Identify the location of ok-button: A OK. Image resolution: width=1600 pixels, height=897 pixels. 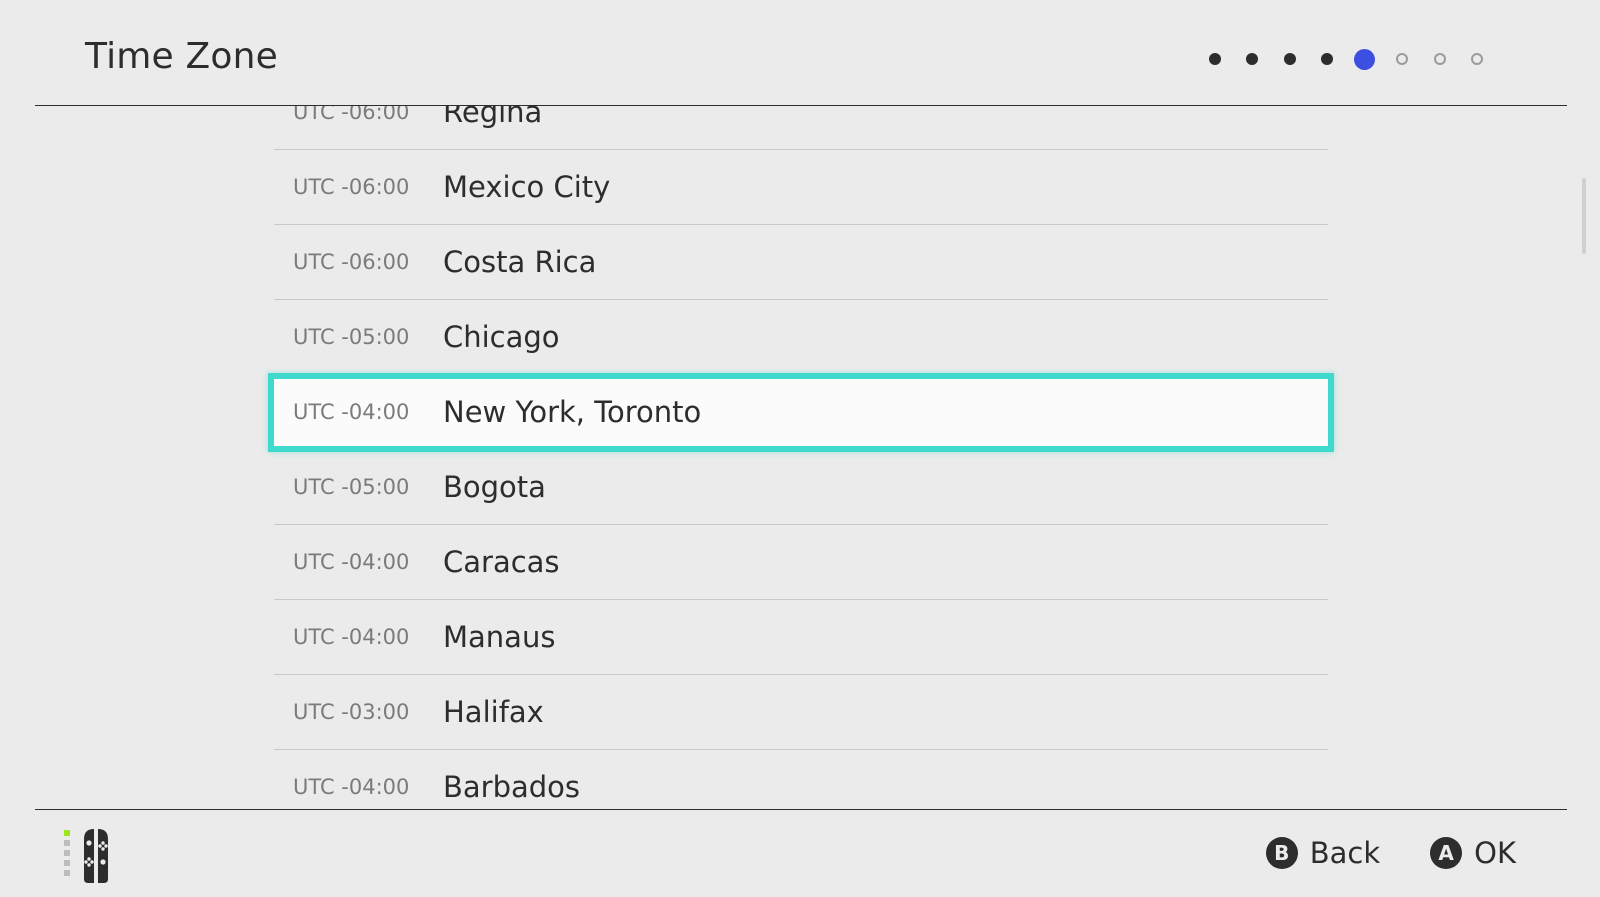
(1473, 853).